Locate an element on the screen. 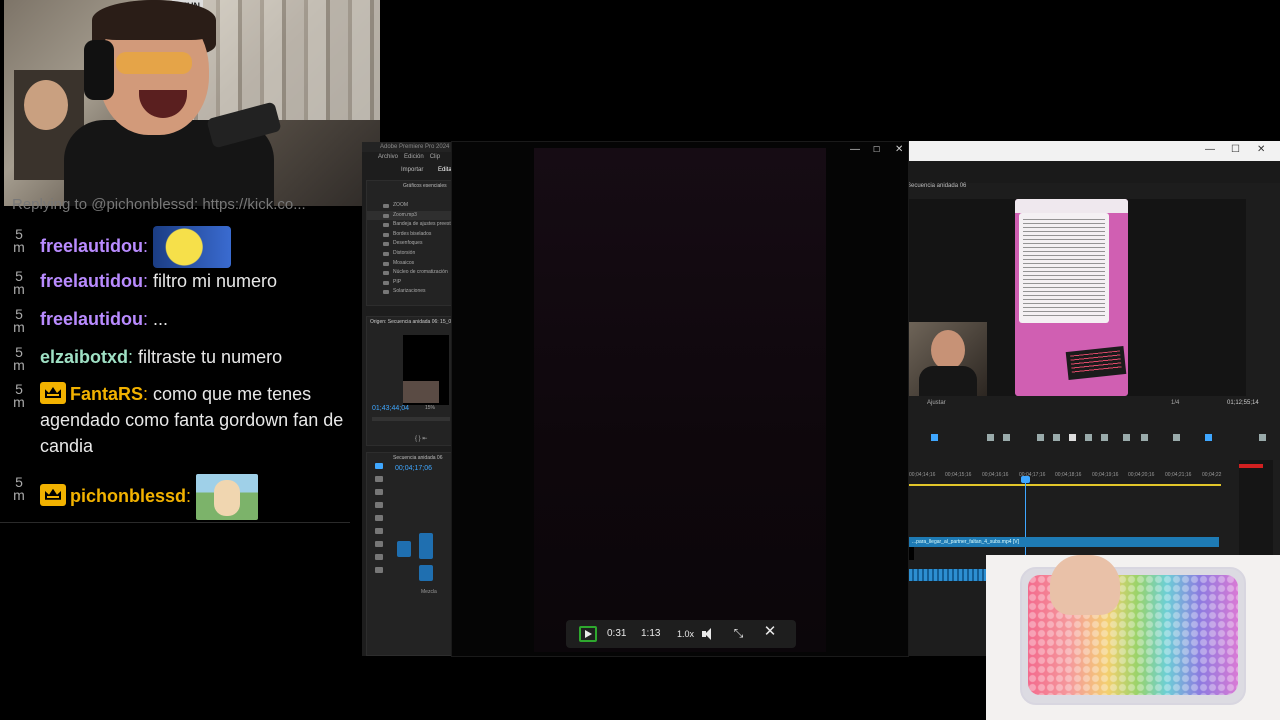 This screenshot has height=720, width=1280. ripple-edit-tool-icon is located at coordinates (379, 492).